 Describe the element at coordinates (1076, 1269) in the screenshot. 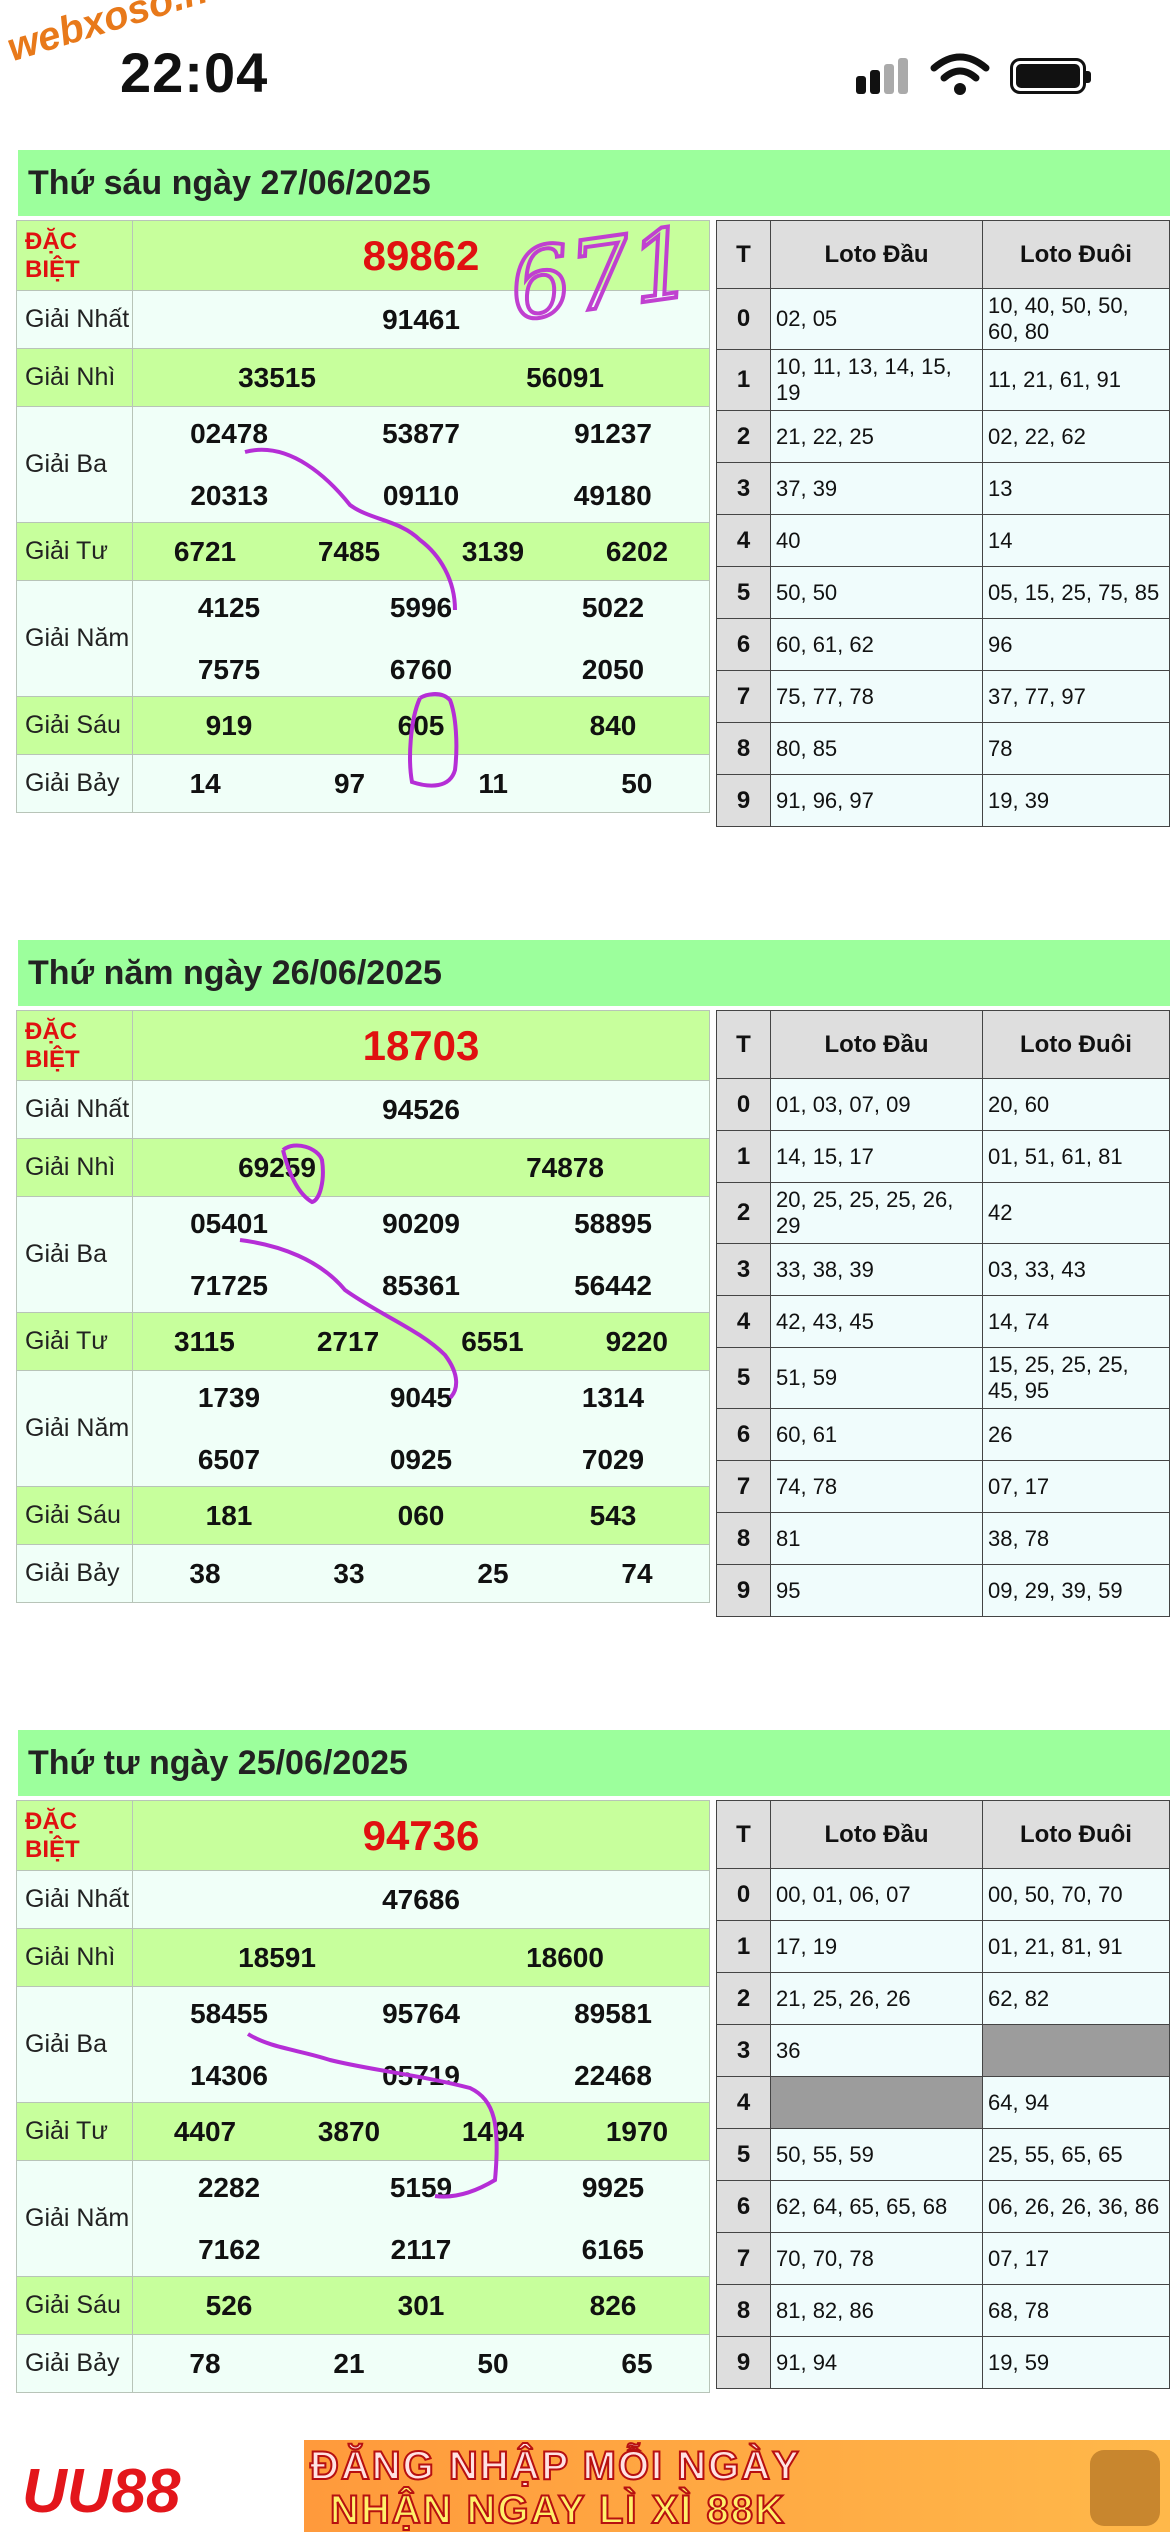

I see `loto-duoi-cell: 03, 33, 43` at that location.